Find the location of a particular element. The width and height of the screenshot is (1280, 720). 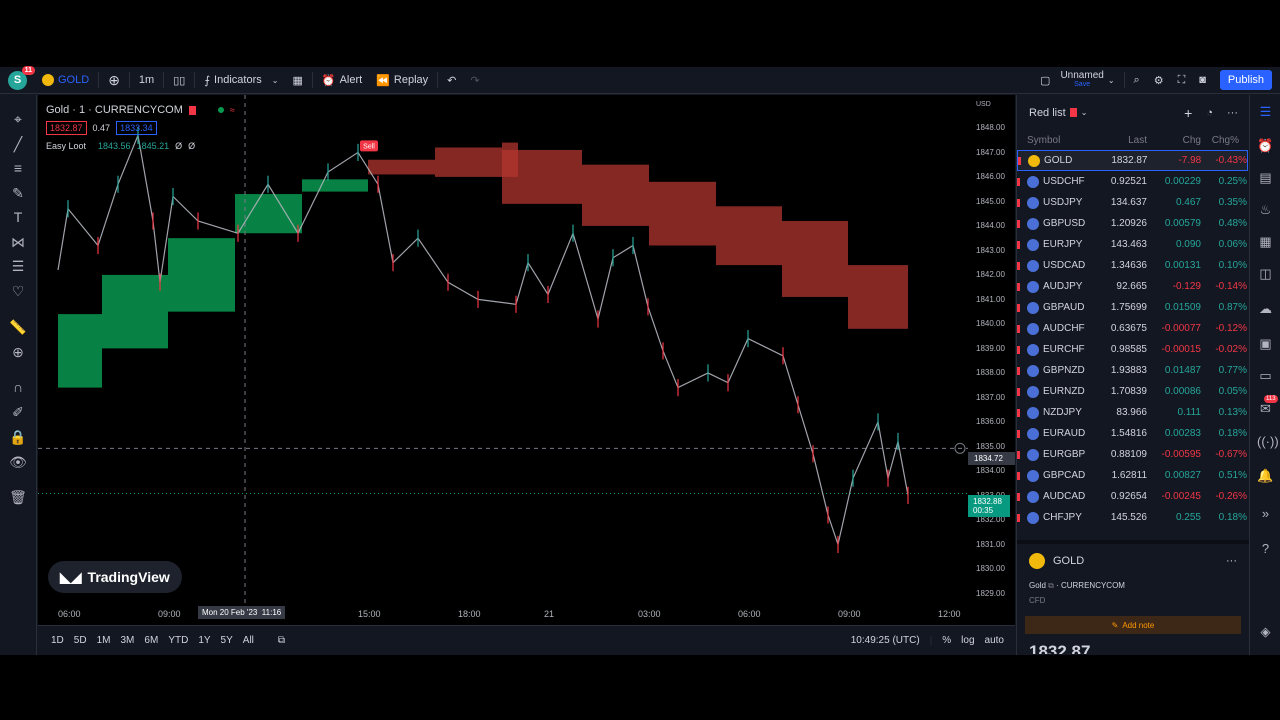

replay-button: ⏪ Replay is located at coordinates (402, 80).